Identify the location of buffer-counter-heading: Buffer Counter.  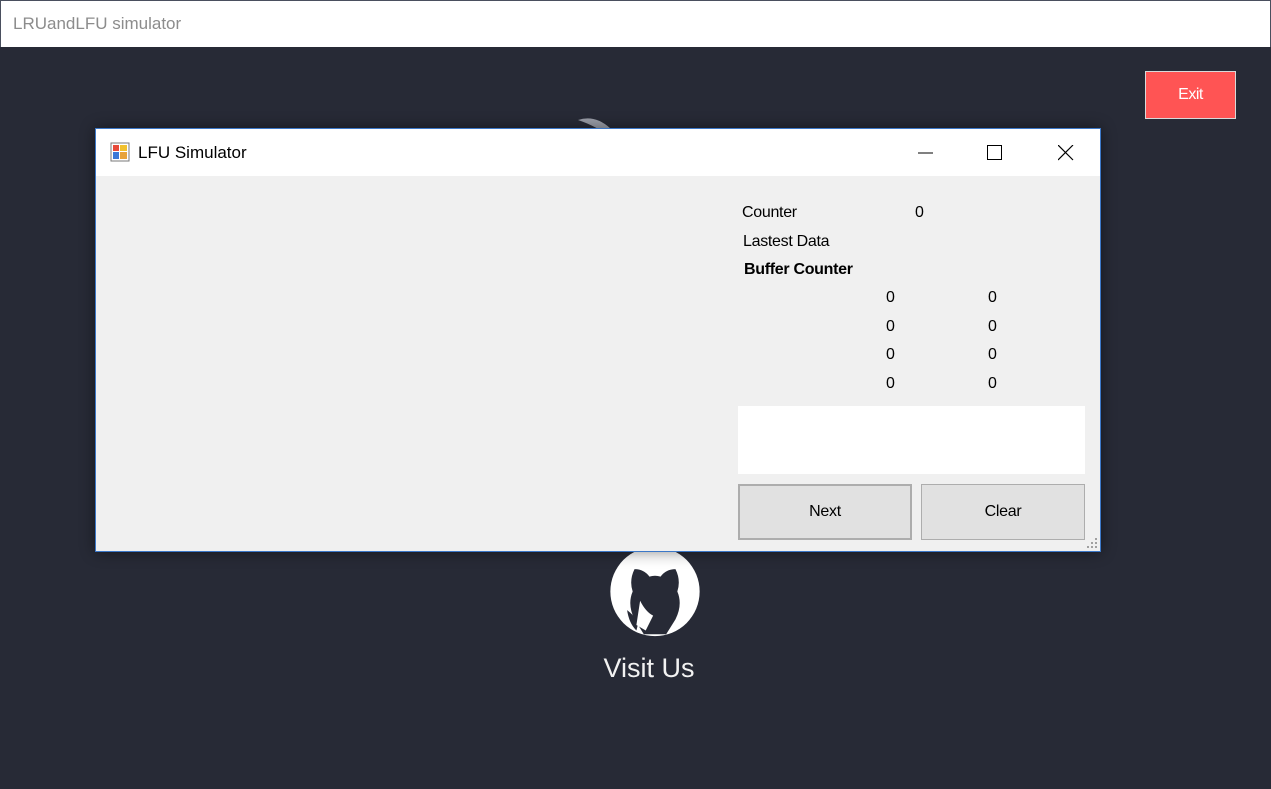
(798, 269).